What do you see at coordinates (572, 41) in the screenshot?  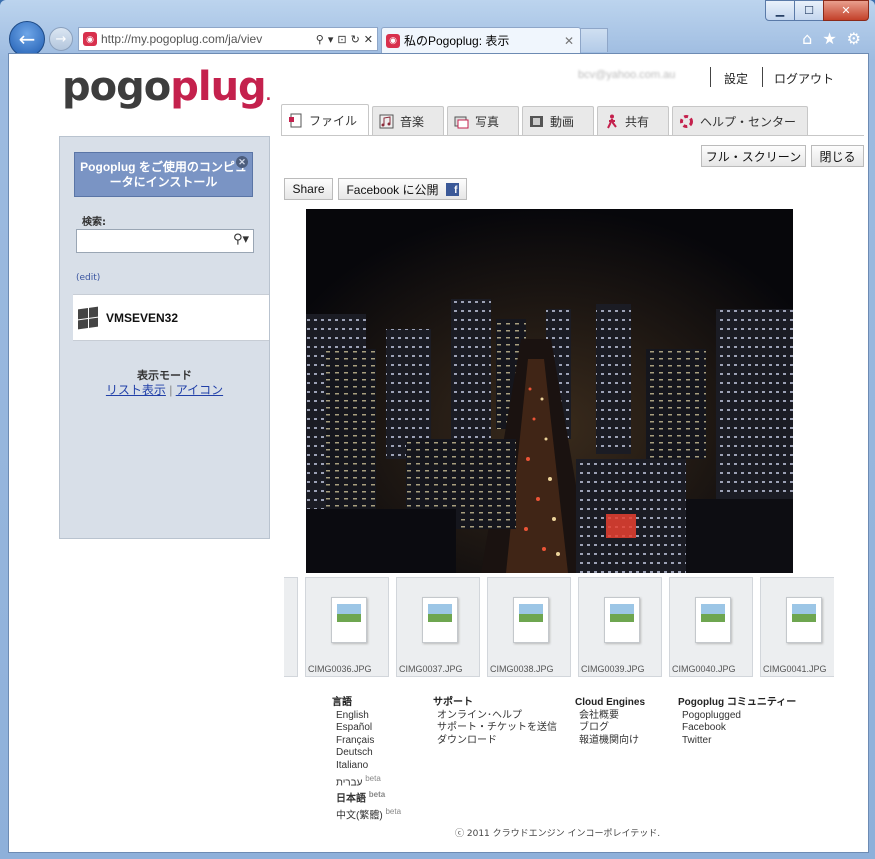 I see `tab-close-icon: ✕` at bounding box center [572, 41].